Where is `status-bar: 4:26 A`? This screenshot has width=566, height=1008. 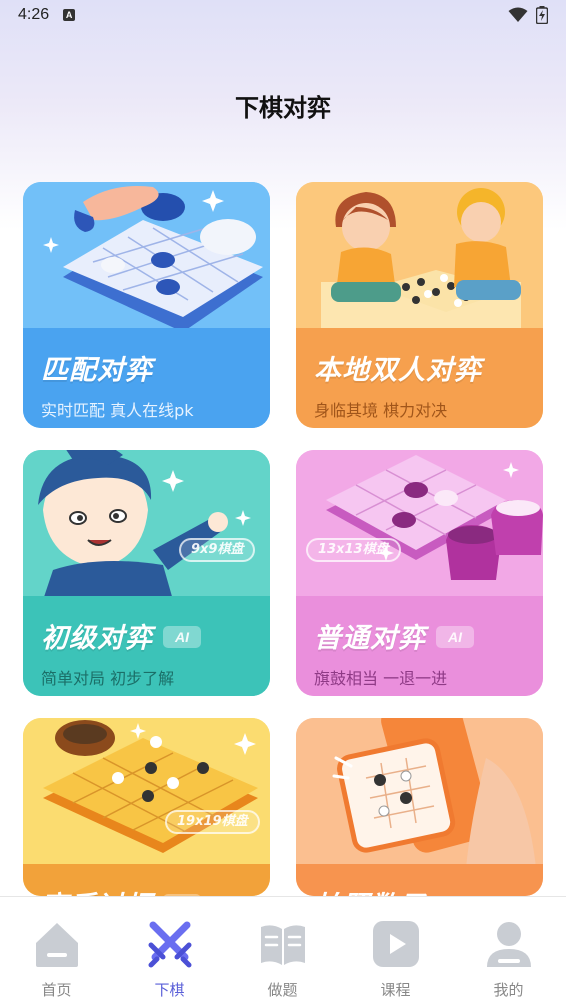 status-bar: 4:26 A is located at coordinates (283, 15).